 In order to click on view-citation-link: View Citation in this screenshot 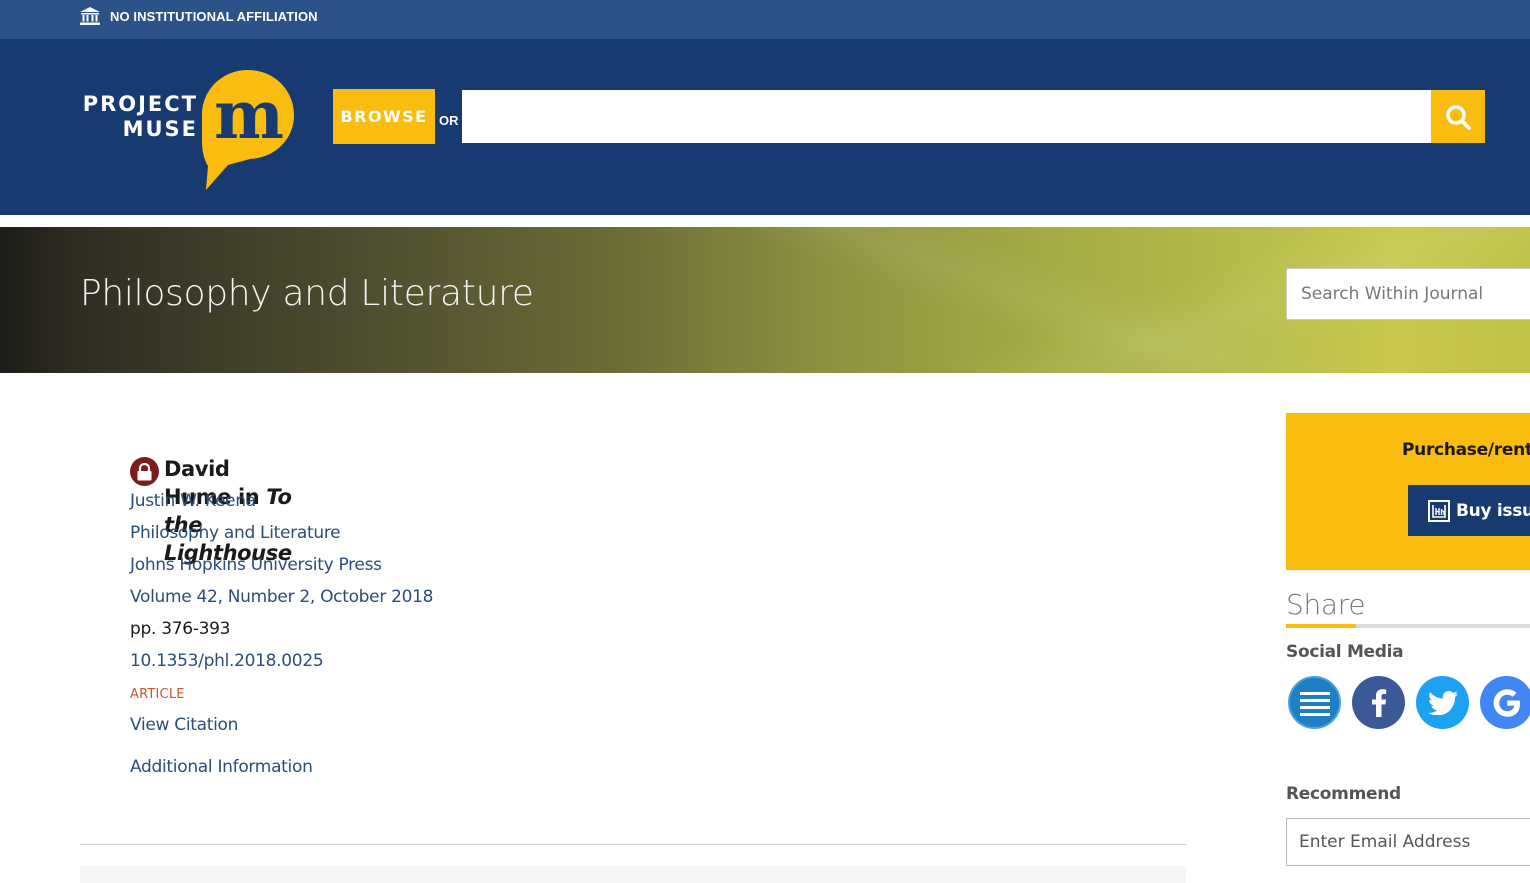, I will do `click(184, 725)`.